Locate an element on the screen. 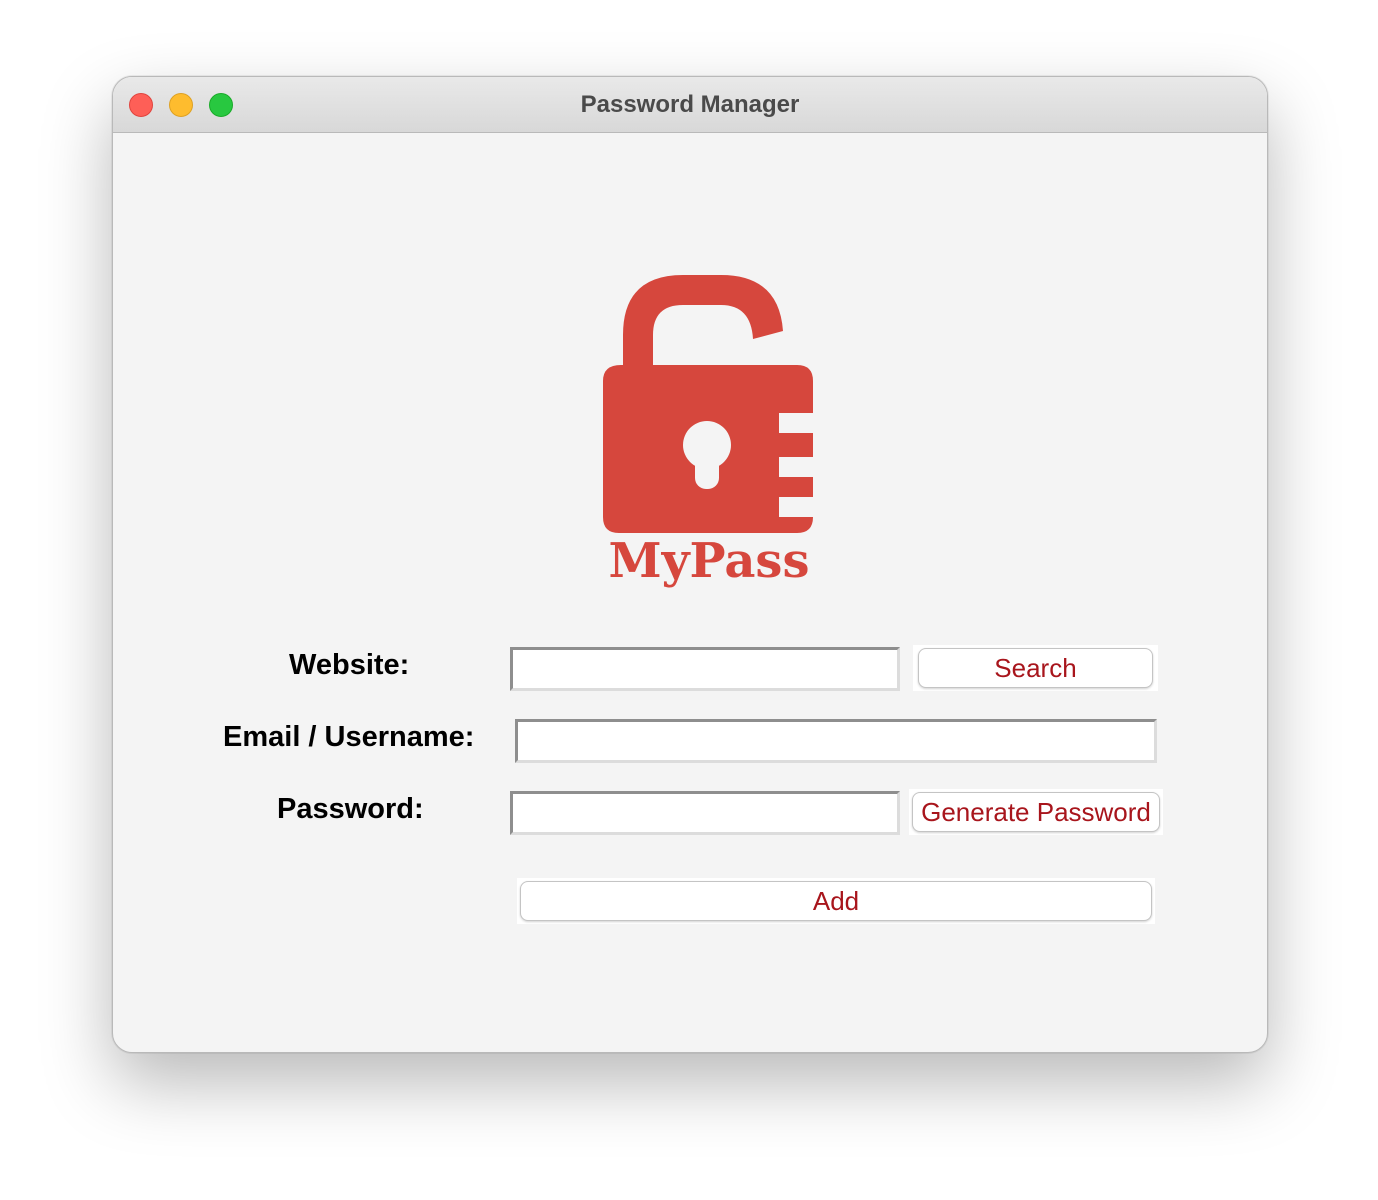  search-button: Search is located at coordinates (1035, 668).